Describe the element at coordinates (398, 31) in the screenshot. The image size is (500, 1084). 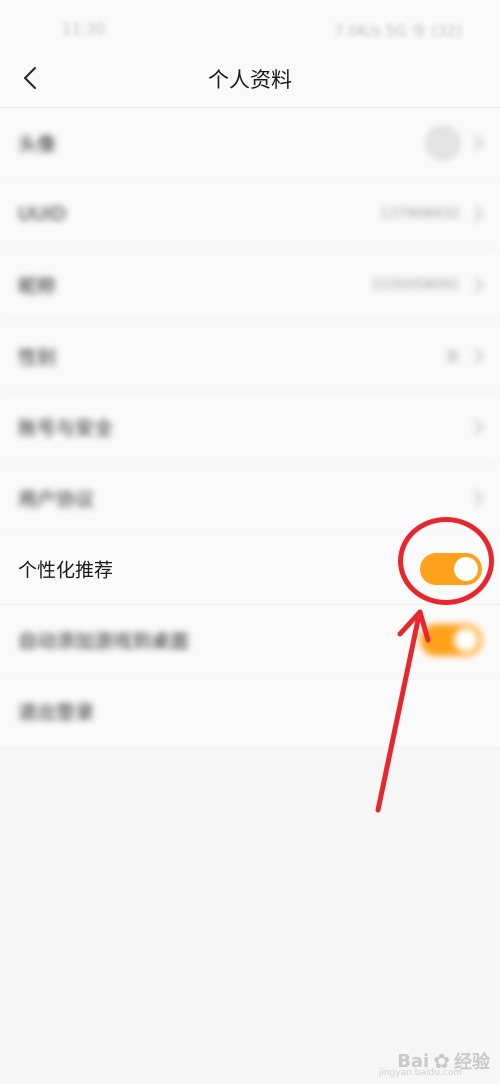
I see `status-system-icons: 7.0K/s 5G 令 (32)` at that location.